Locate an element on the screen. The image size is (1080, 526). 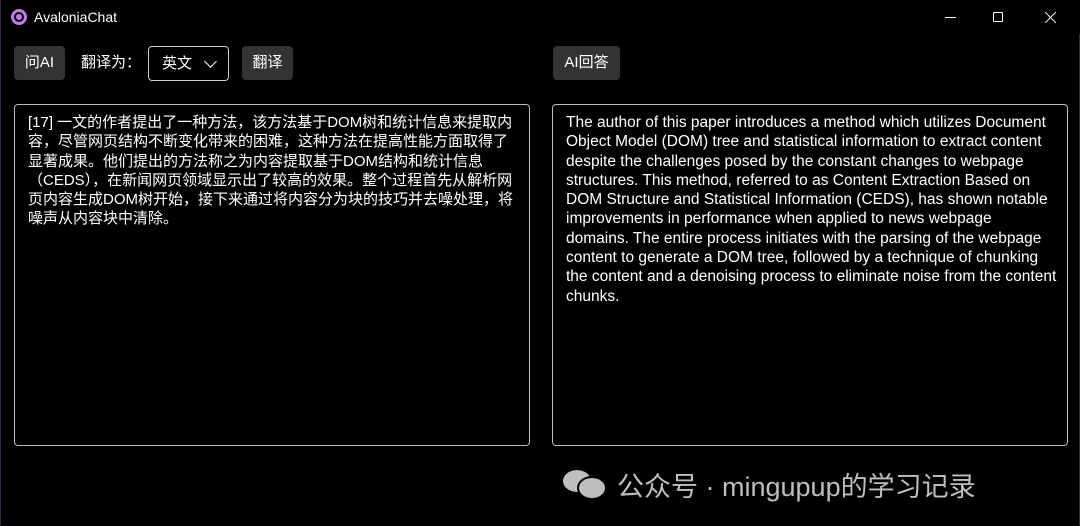
watermark-text: 公众号 · mingupup的学习记录 is located at coordinates (796, 486).